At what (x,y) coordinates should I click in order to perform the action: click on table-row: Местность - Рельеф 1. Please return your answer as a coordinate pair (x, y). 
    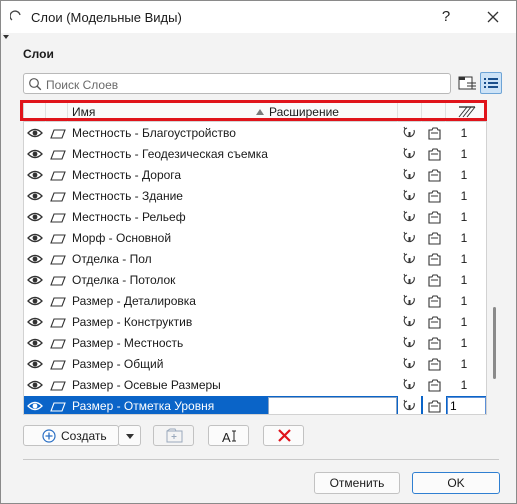
    Looking at the image, I should click on (255, 217).